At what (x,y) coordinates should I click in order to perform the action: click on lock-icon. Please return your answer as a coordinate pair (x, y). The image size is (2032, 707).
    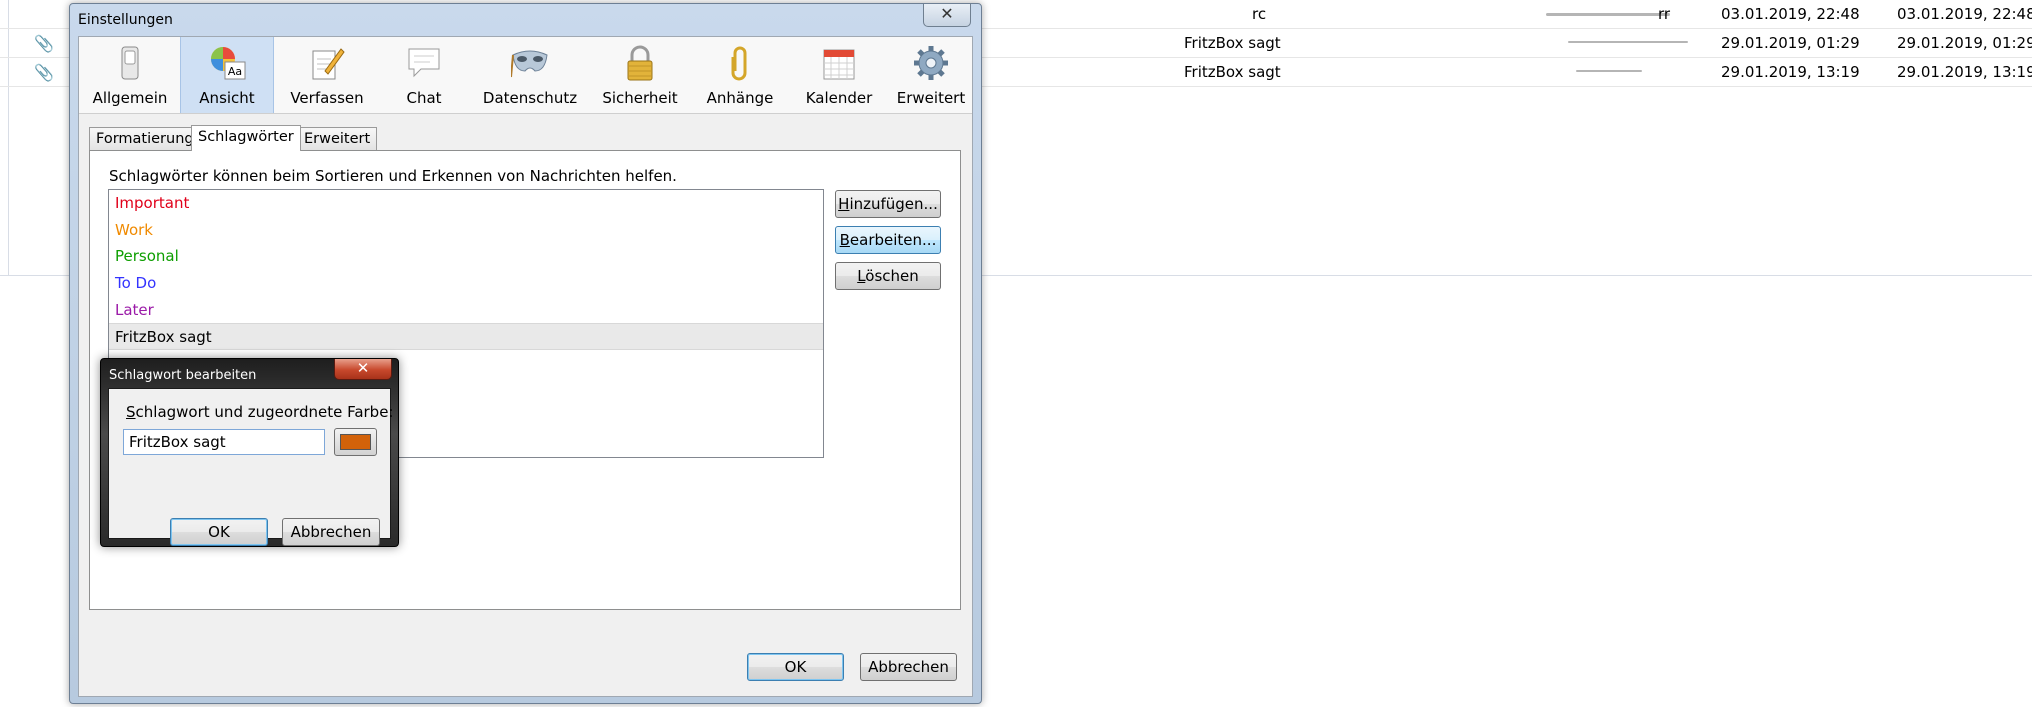
    Looking at the image, I should click on (640, 63).